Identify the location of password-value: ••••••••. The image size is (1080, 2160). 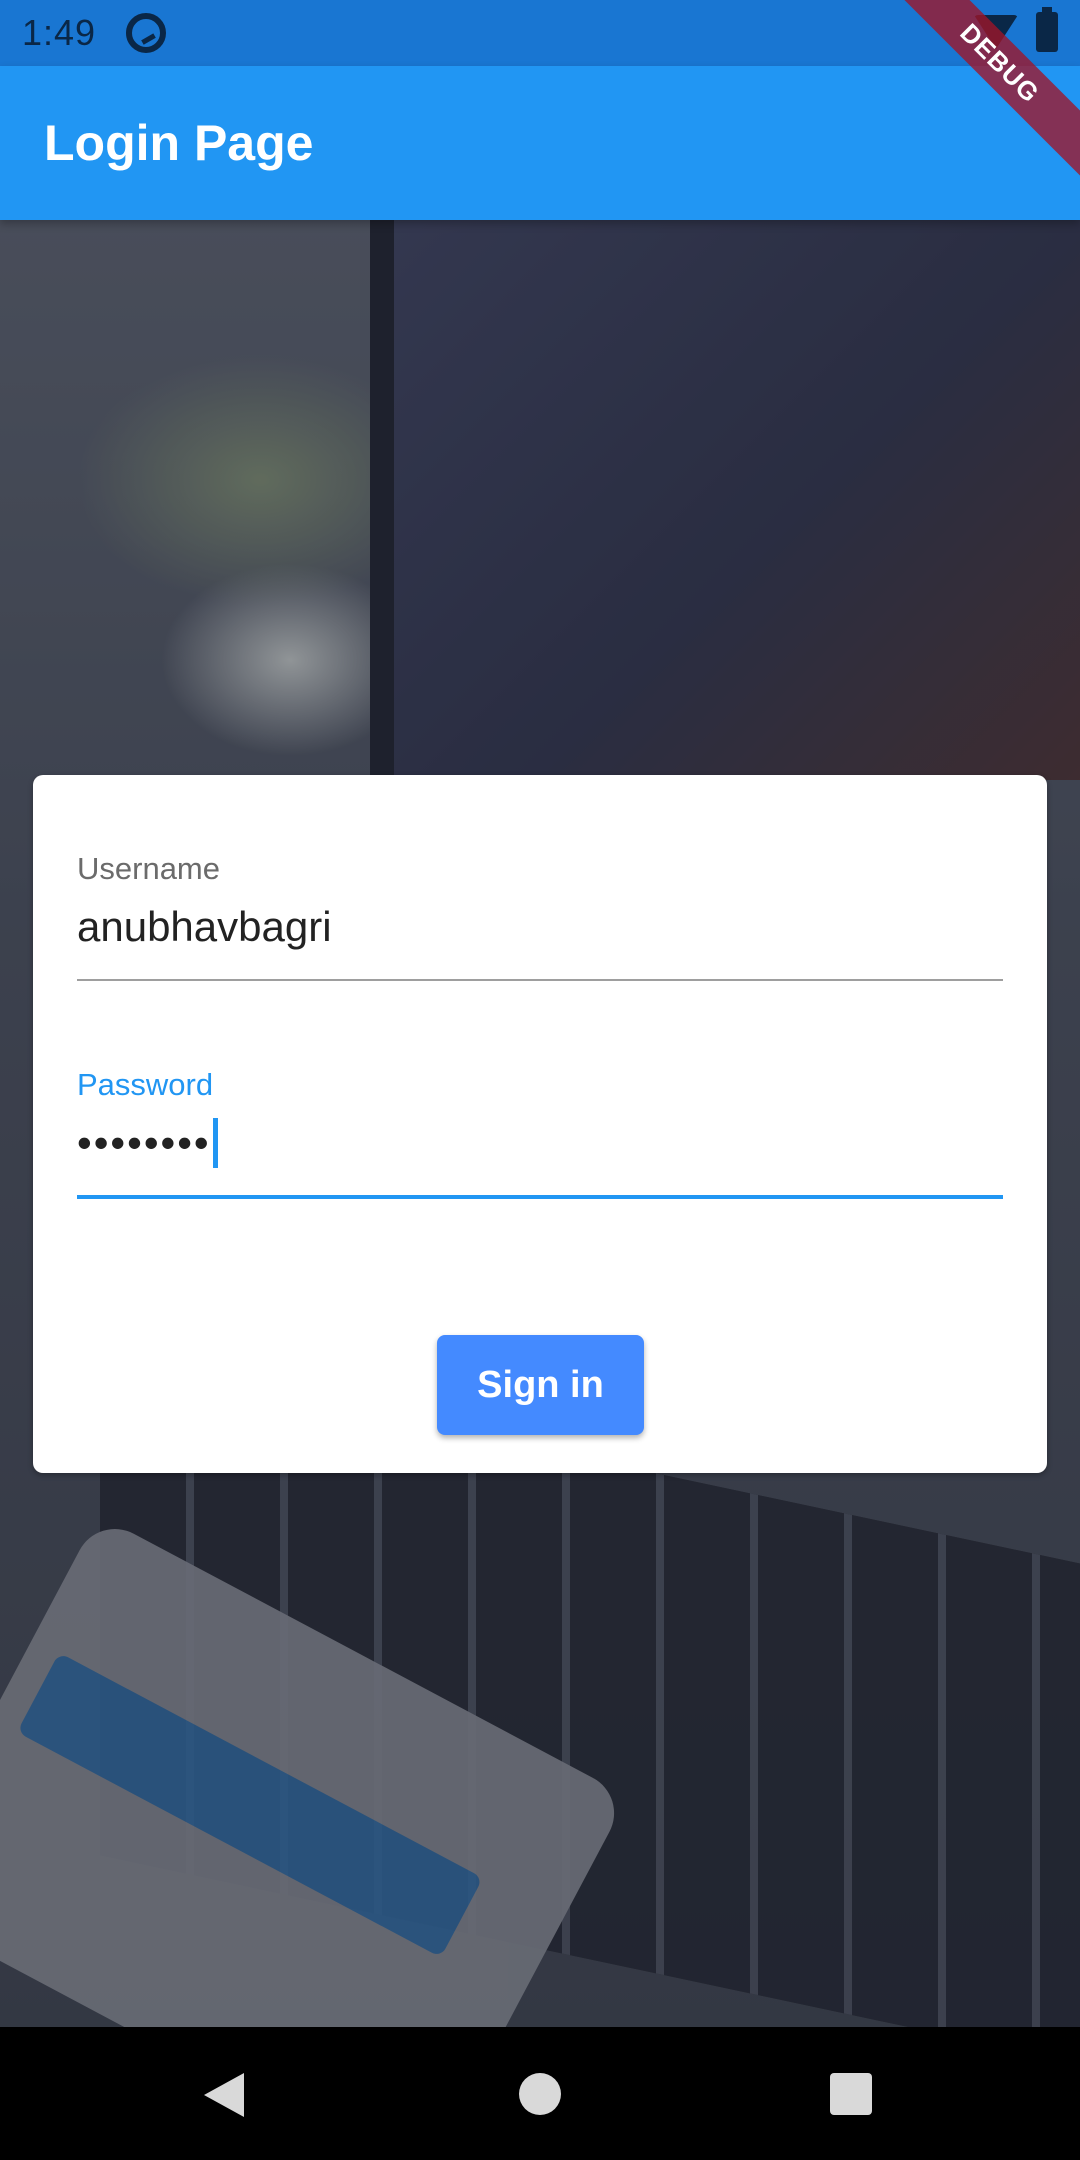
(144, 1142).